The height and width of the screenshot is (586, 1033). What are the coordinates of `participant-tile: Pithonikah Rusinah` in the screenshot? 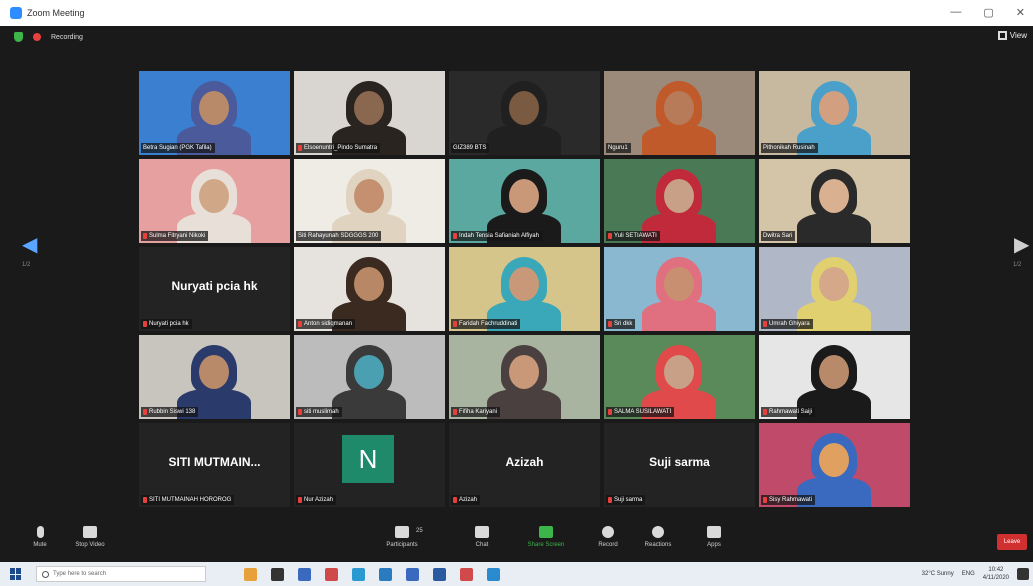 It's located at (834, 113).